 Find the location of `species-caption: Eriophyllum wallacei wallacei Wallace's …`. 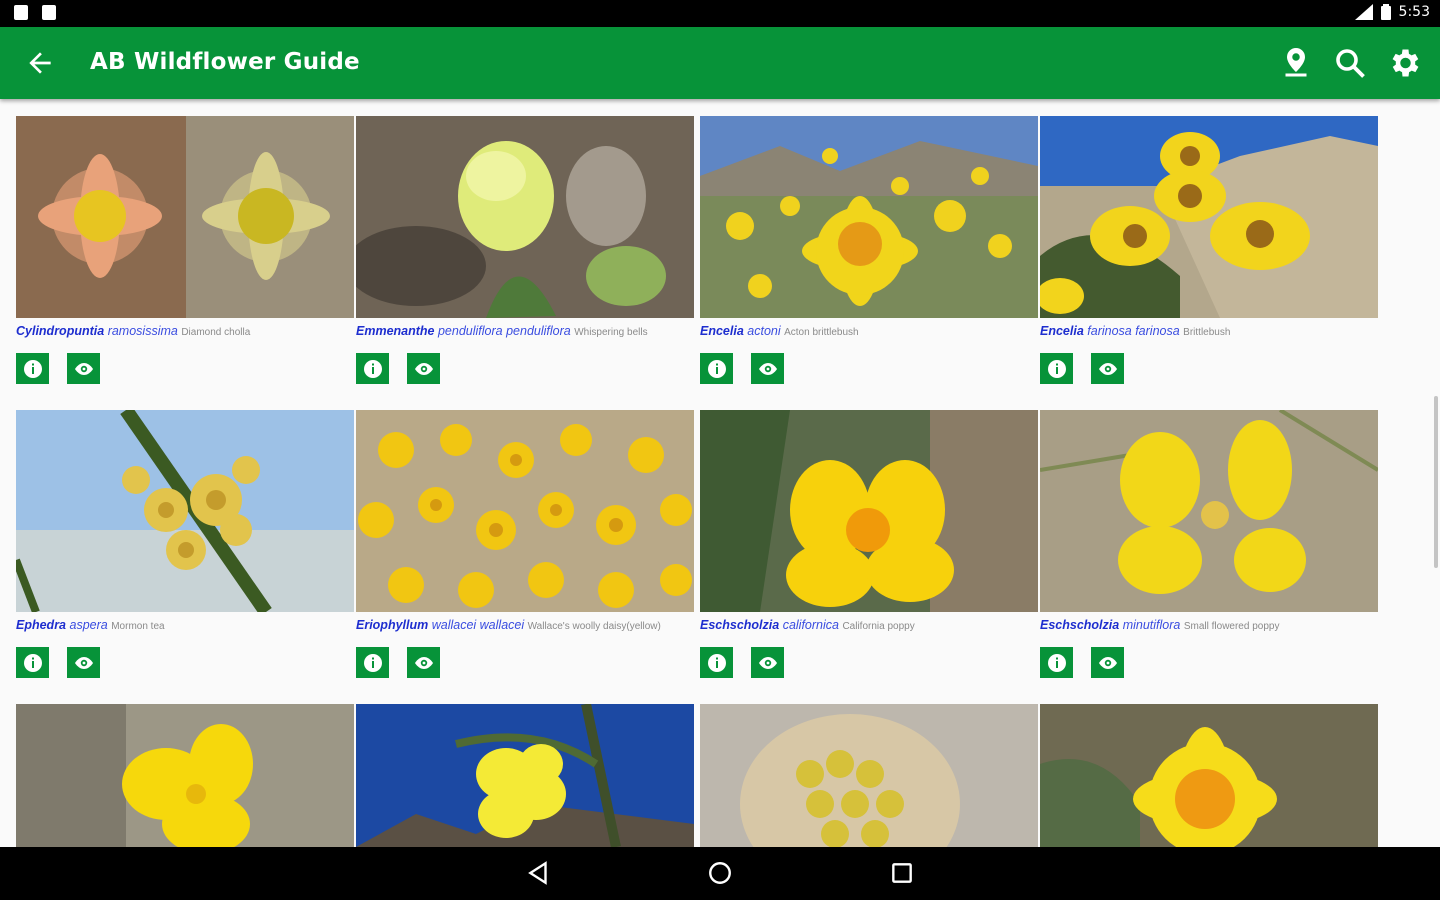

species-caption: Eriophyllum wallacei wallacei Wallace's … is located at coordinates (536, 625).